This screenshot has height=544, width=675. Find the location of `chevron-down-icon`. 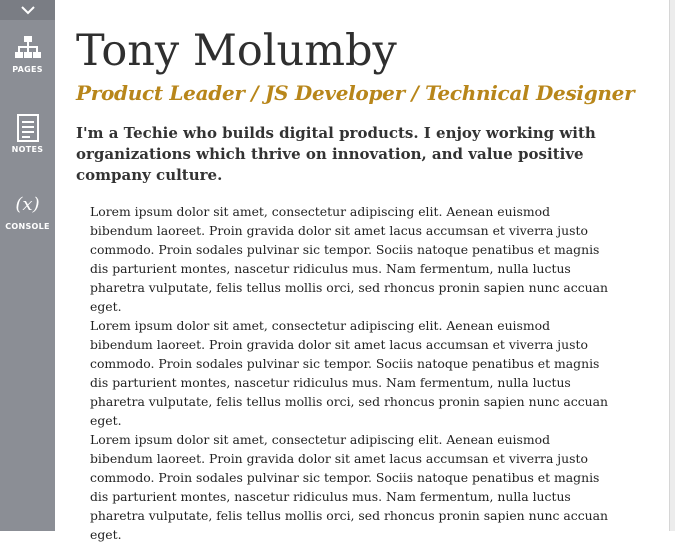

chevron-down-icon is located at coordinates (27, 10).